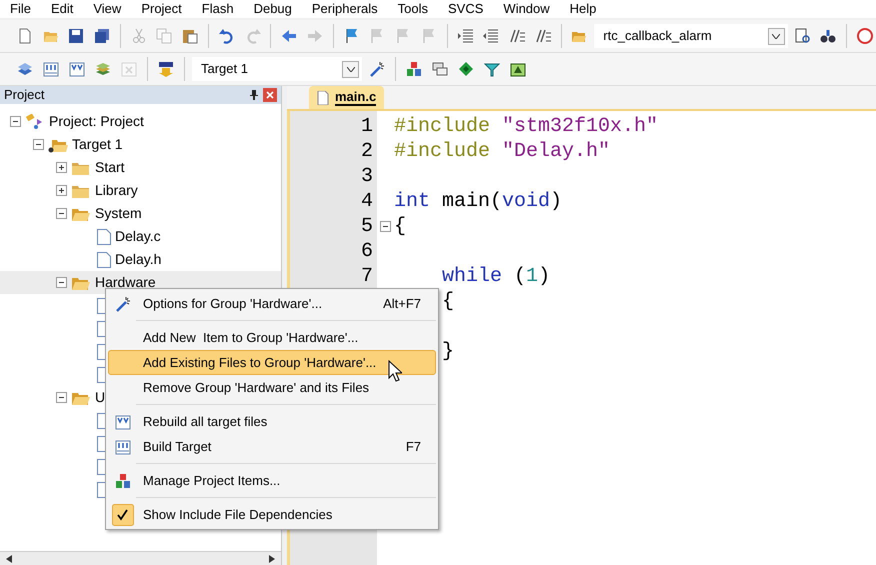 This screenshot has height=565, width=876. I want to click on panel-title: Project, so click(24, 95).